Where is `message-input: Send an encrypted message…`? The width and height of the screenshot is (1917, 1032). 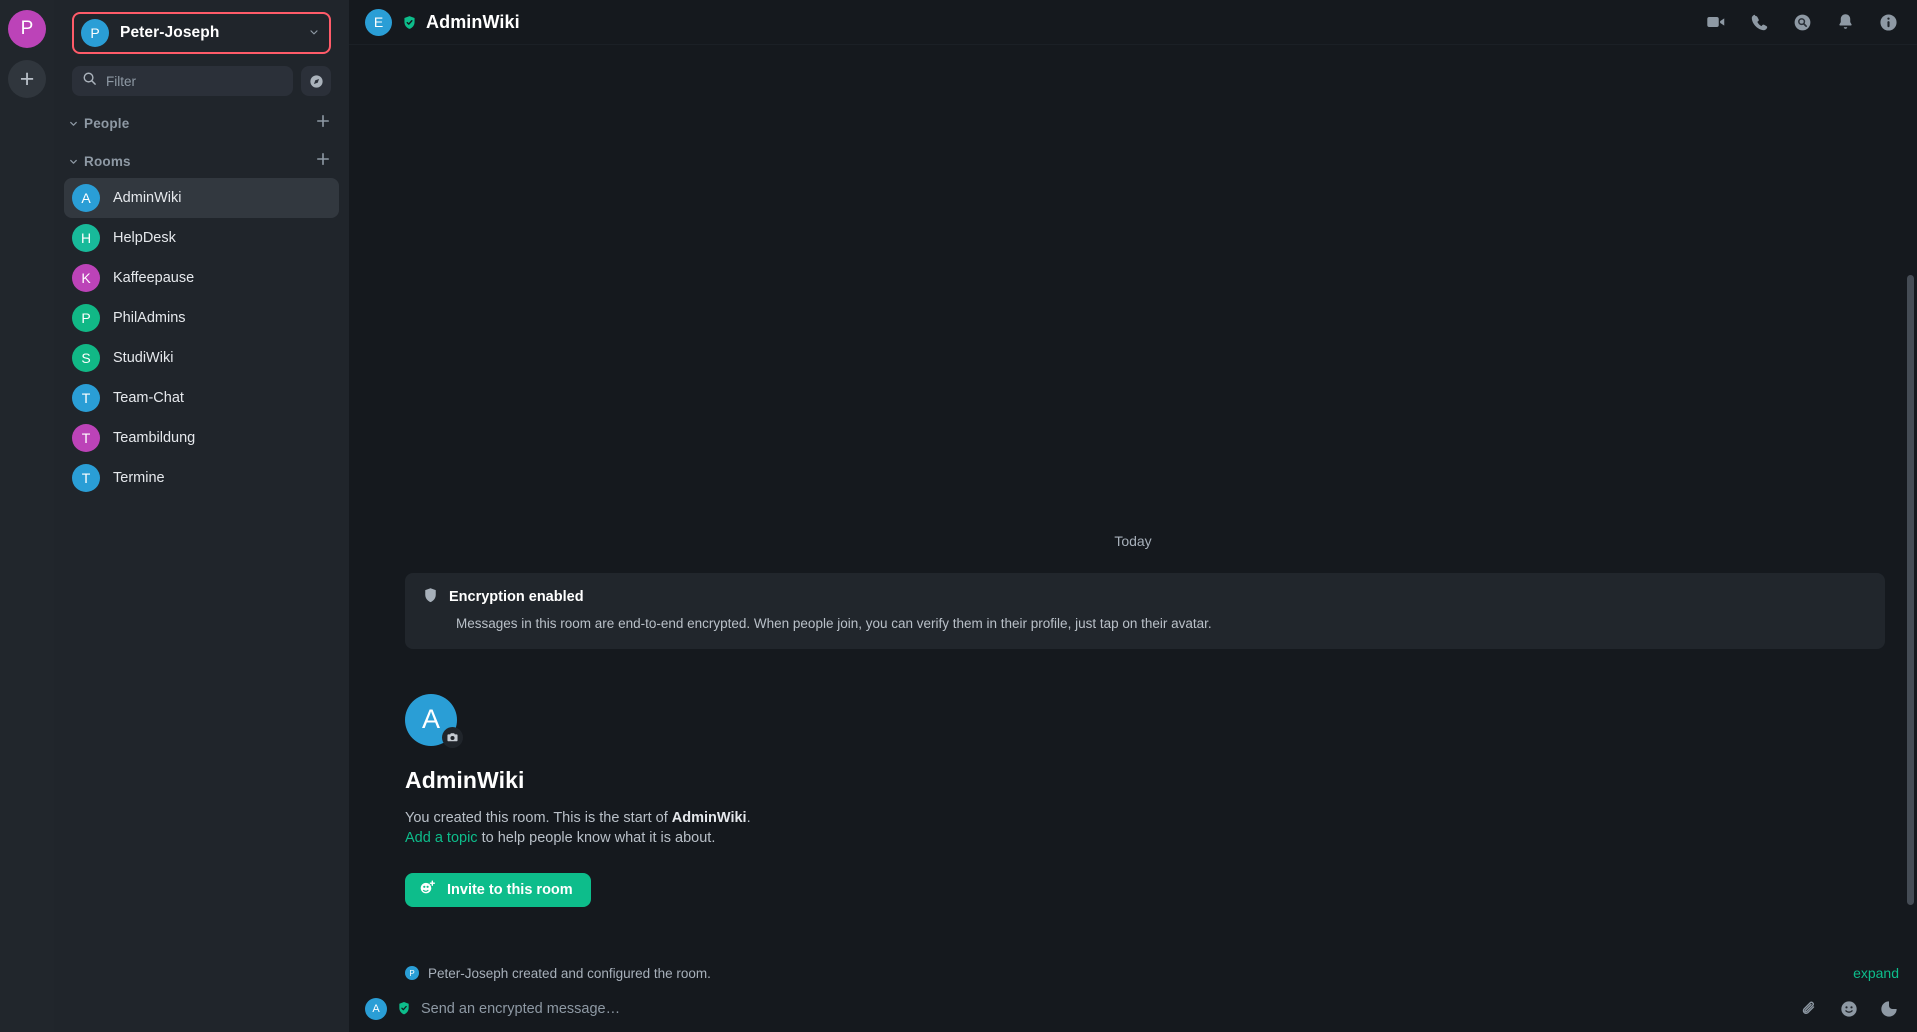 message-input: Send an encrypted message… is located at coordinates (1110, 1009).